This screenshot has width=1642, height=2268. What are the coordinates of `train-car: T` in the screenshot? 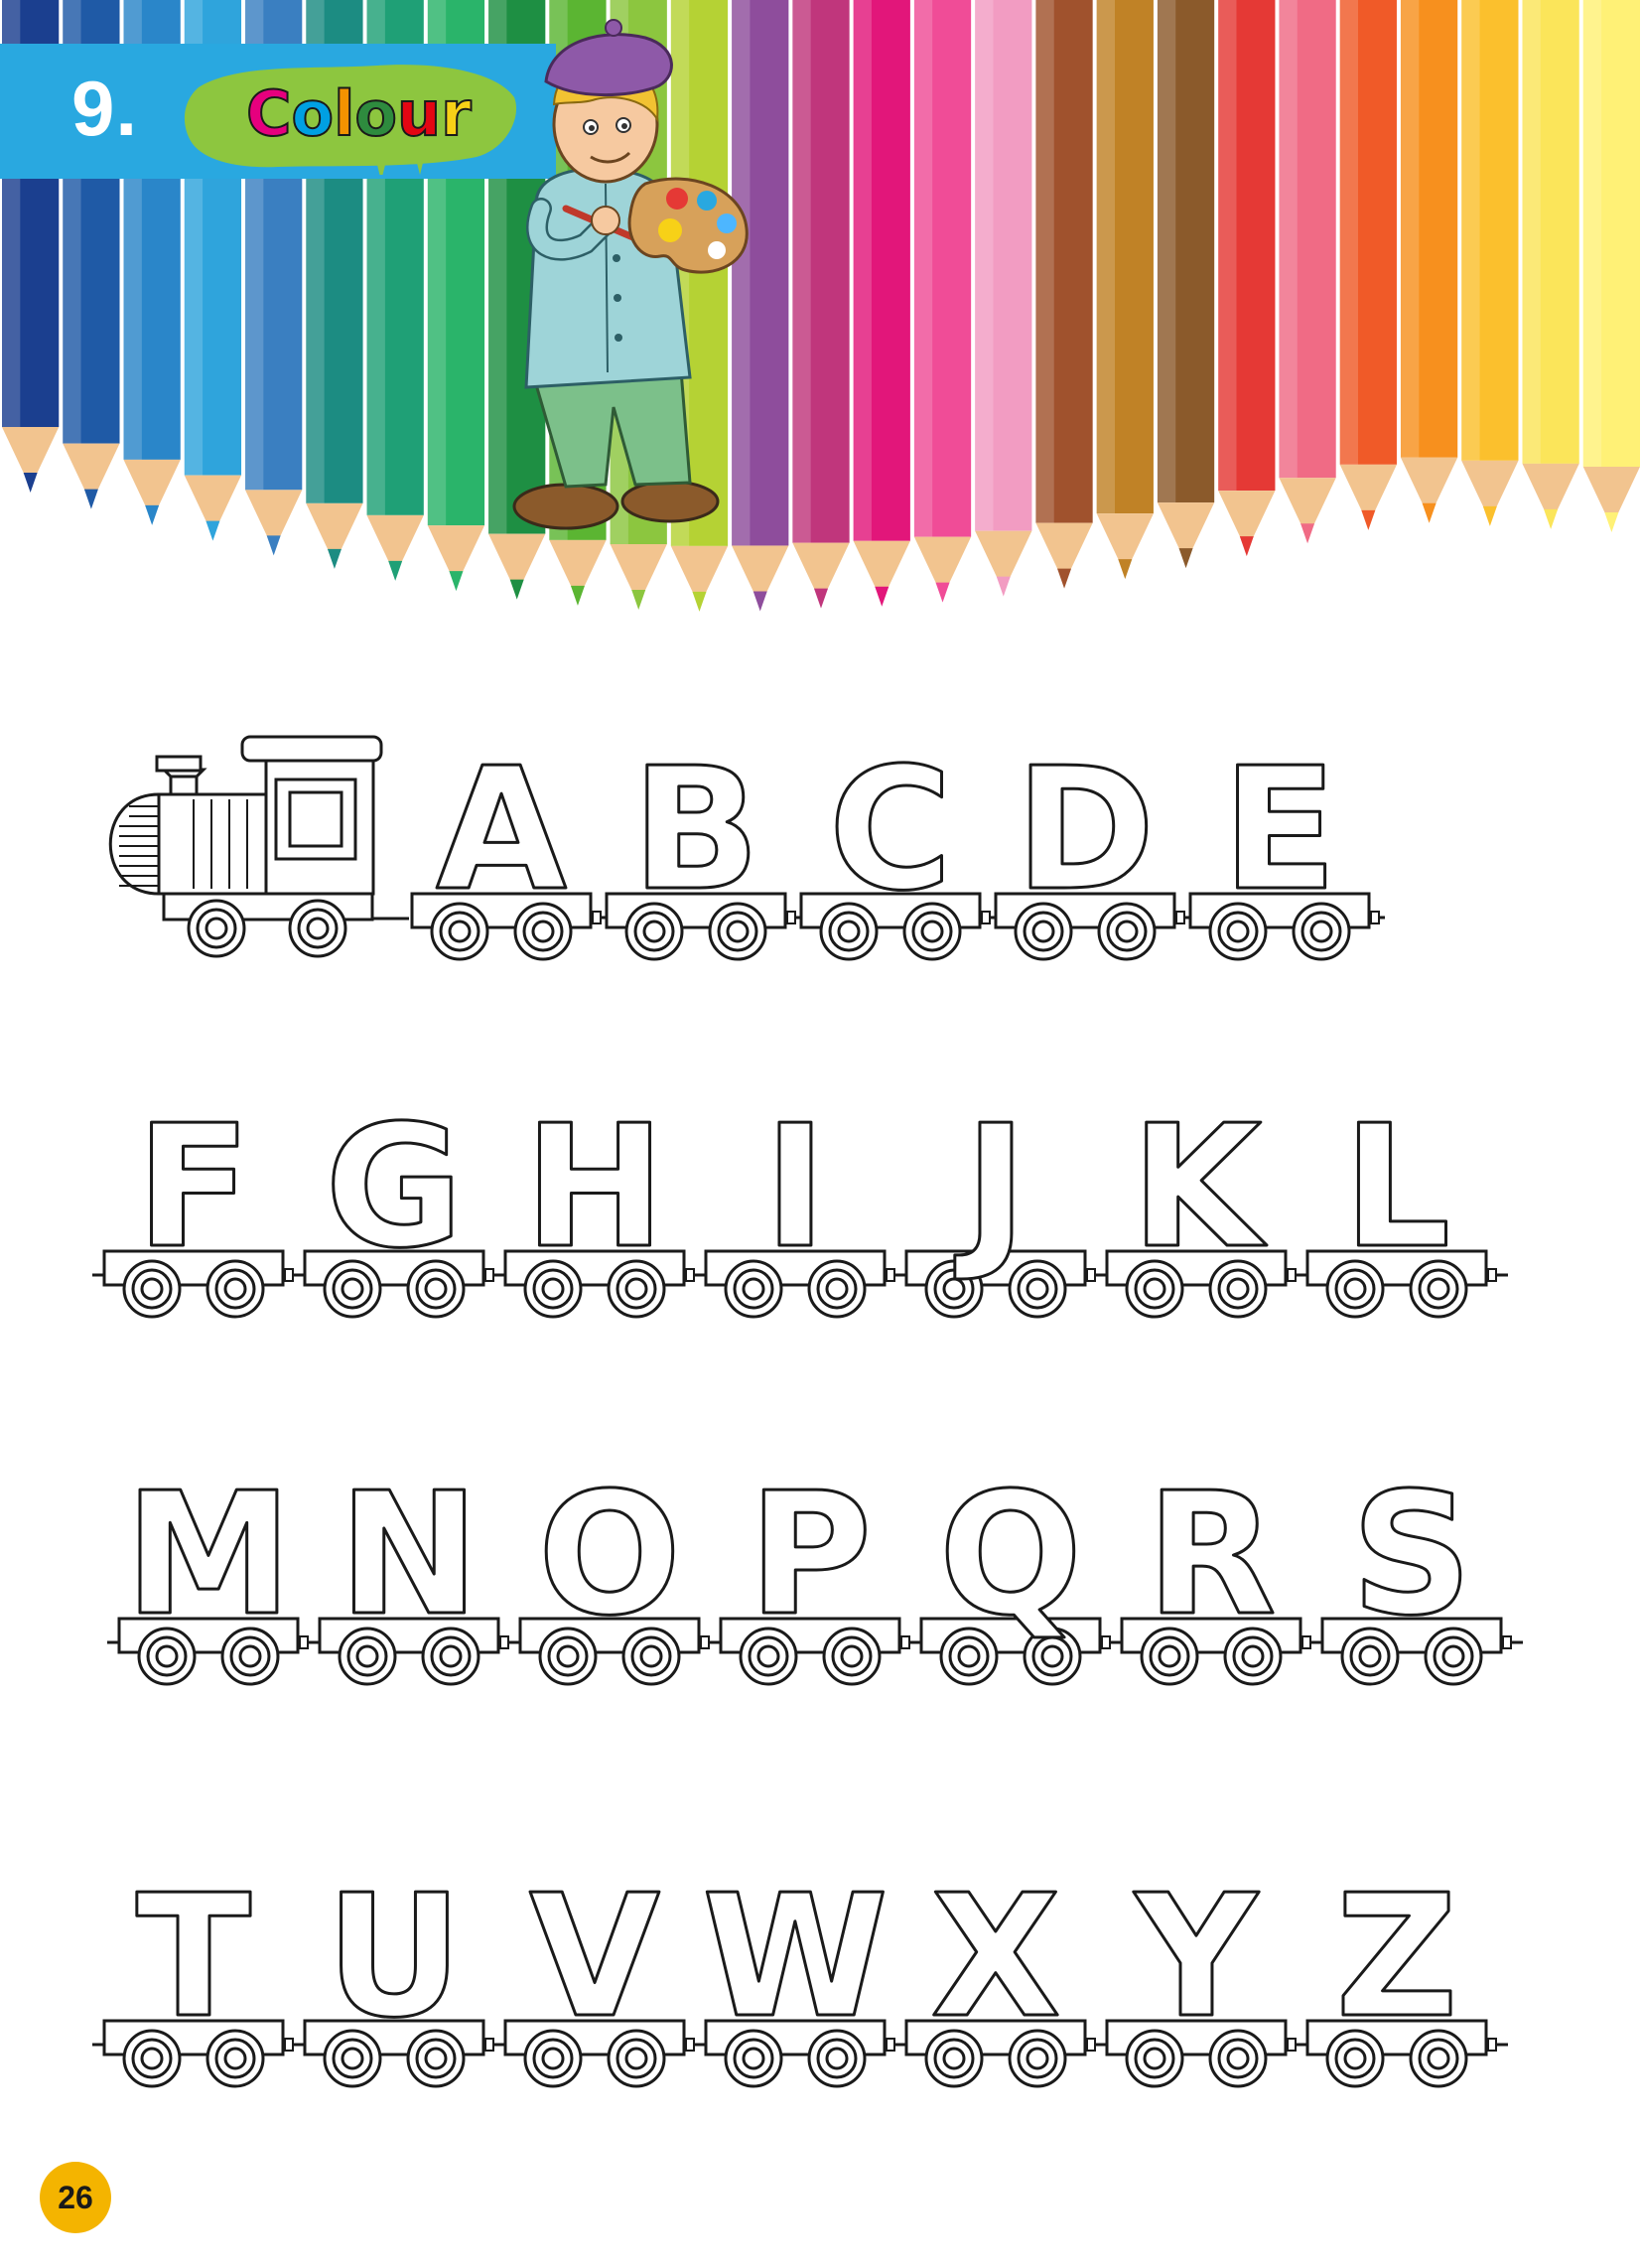 It's located at (198, 1973).